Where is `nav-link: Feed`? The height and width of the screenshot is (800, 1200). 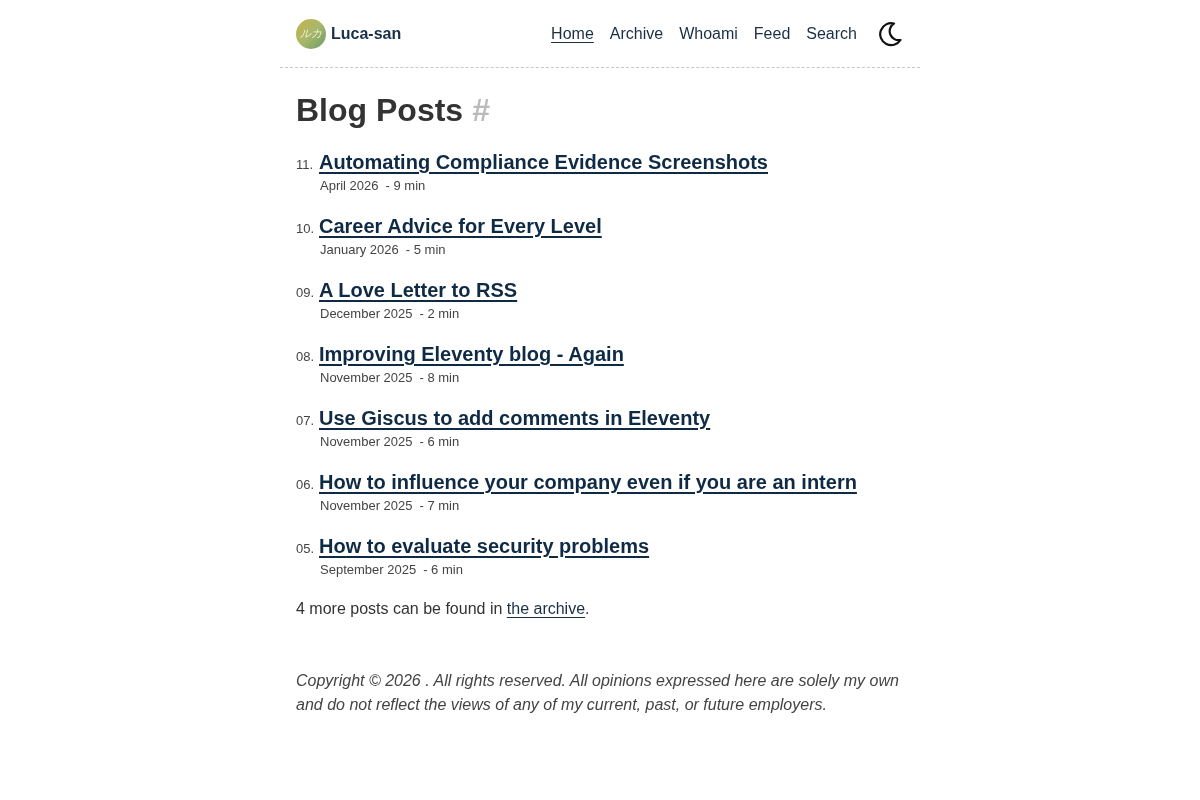
nav-link: Feed is located at coordinates (772, 33).